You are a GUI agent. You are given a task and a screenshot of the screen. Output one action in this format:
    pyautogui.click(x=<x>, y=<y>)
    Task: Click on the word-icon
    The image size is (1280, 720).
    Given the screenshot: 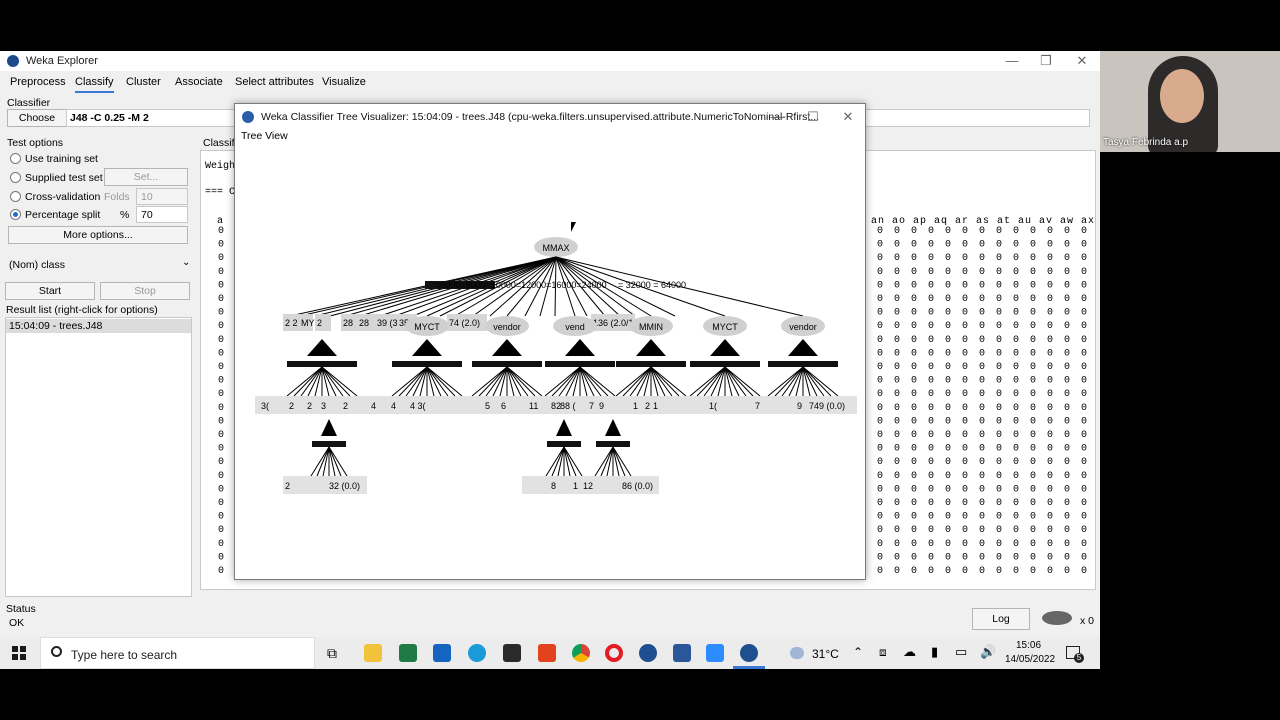 What is the action you would take?
    pyautogui.click(x=682, y=653)
    